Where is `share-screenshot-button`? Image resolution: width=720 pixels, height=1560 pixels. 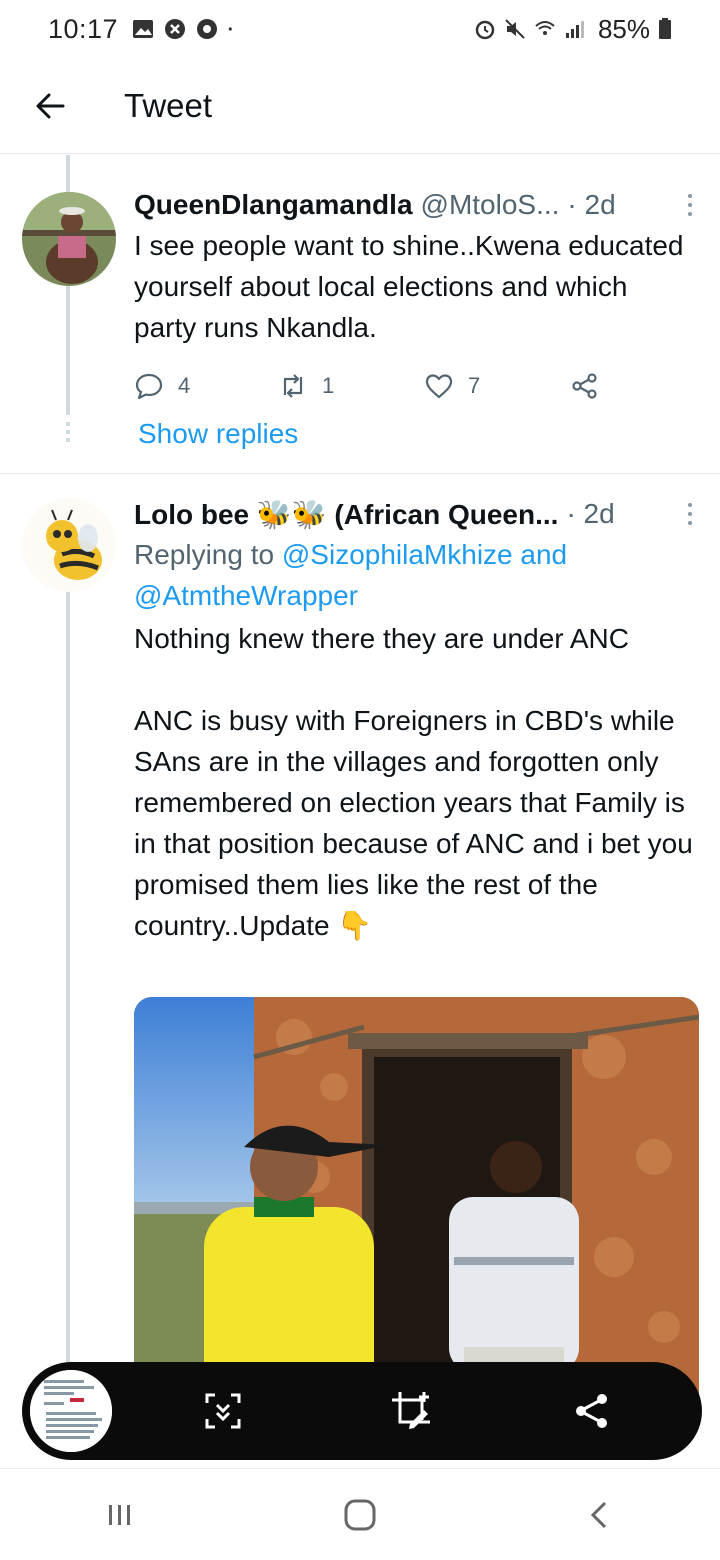 share-screenshot-button is located at coordinates (592, 1411).